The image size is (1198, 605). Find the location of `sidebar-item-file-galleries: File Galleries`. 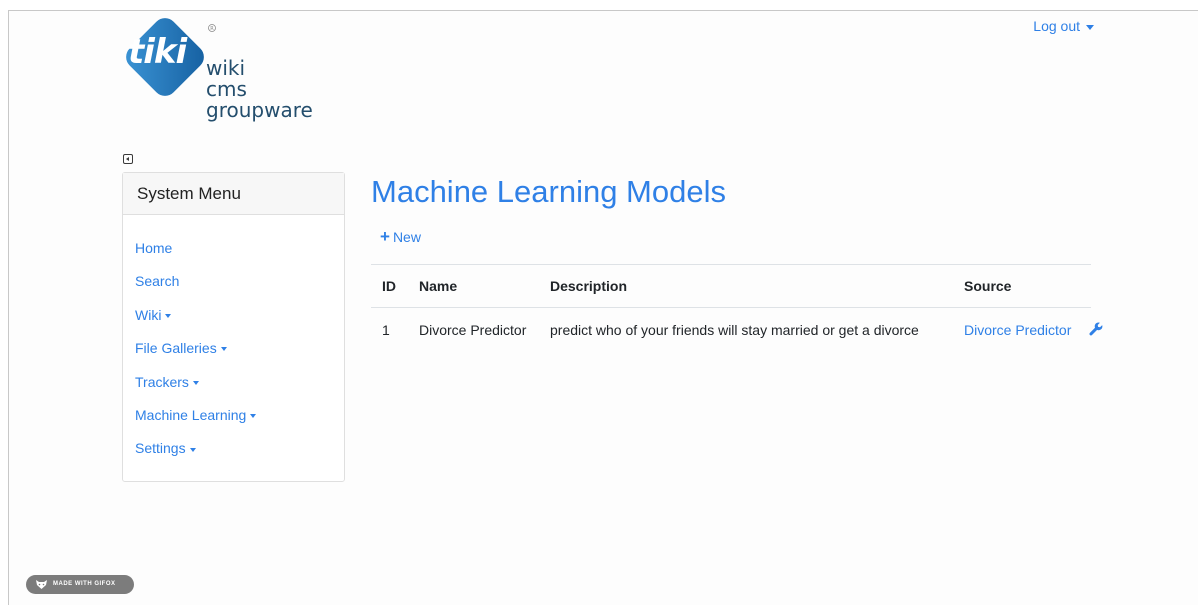

sidebar-item-file-galleries: File Galleries is located at coordinates (239, 356).